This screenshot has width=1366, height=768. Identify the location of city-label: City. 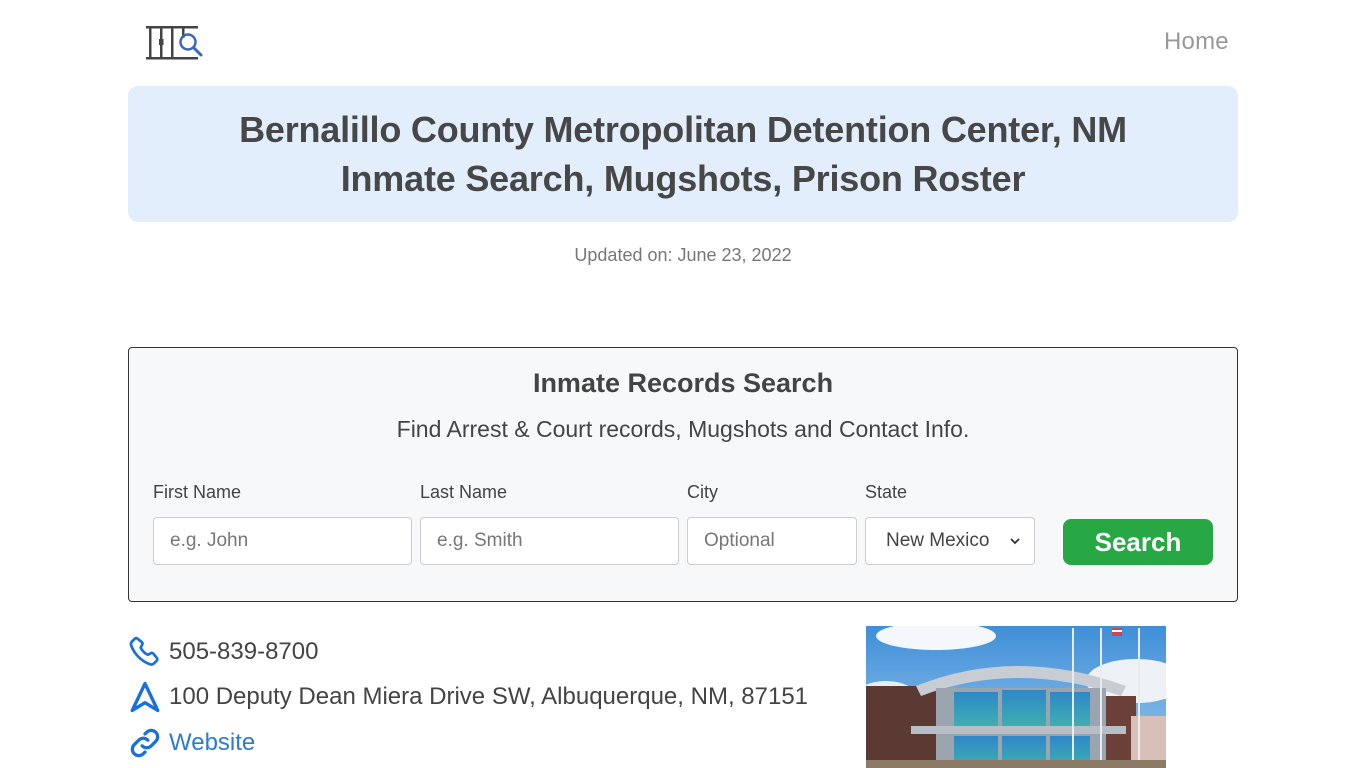
(702, 492).